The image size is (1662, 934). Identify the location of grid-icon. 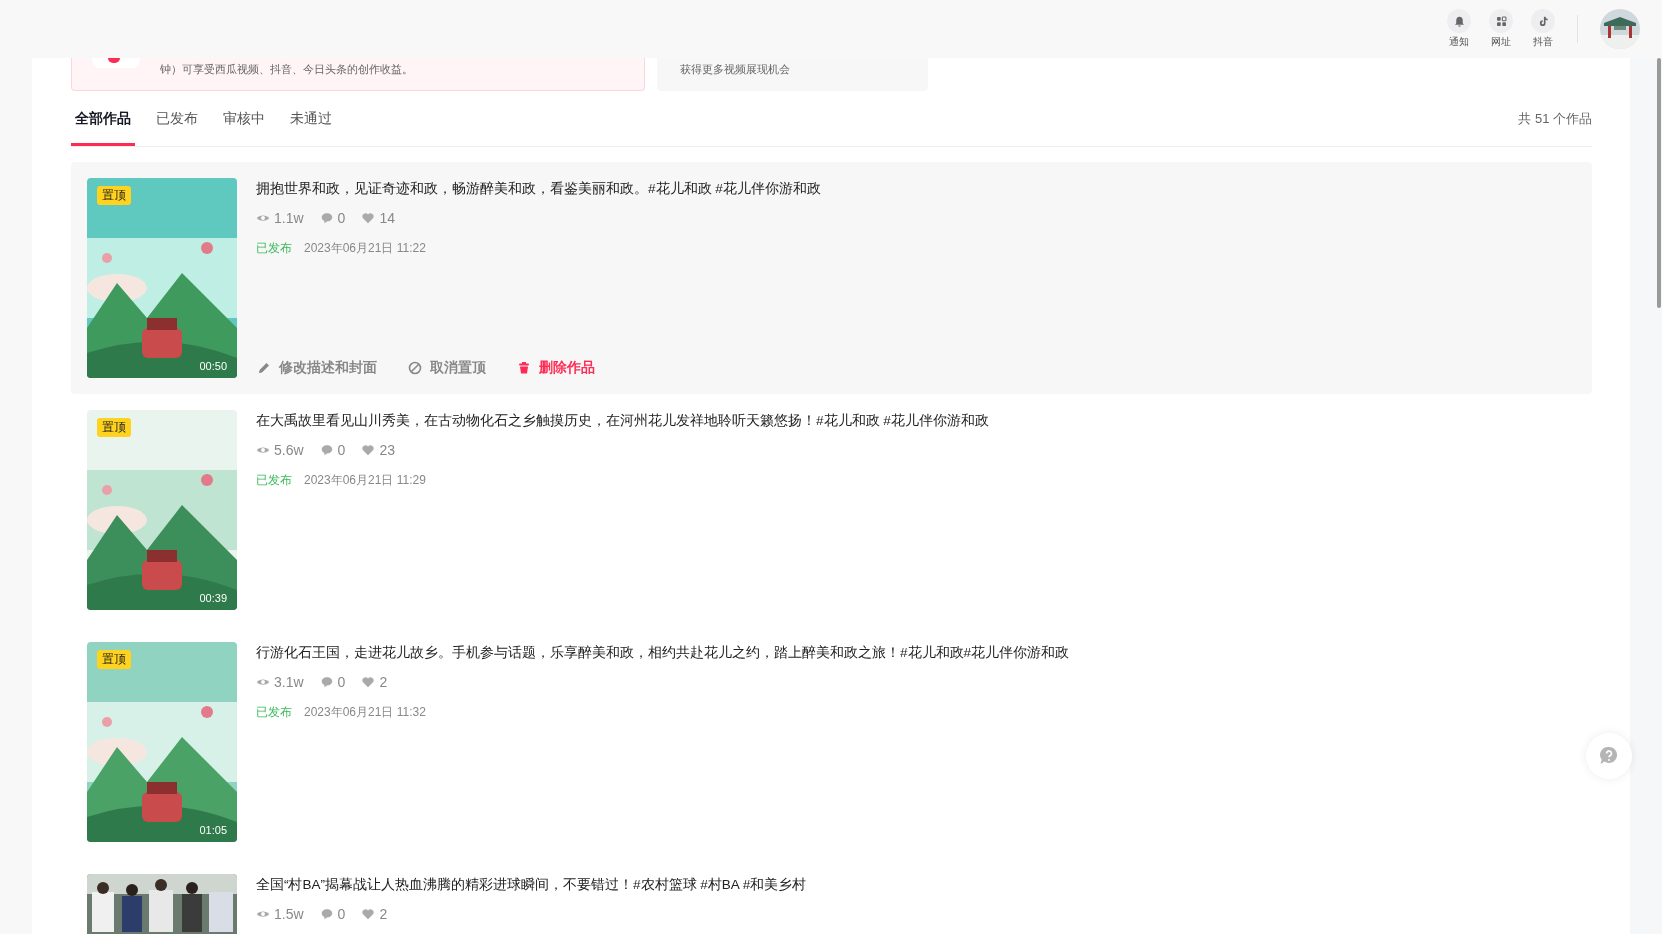
(1501, 21).